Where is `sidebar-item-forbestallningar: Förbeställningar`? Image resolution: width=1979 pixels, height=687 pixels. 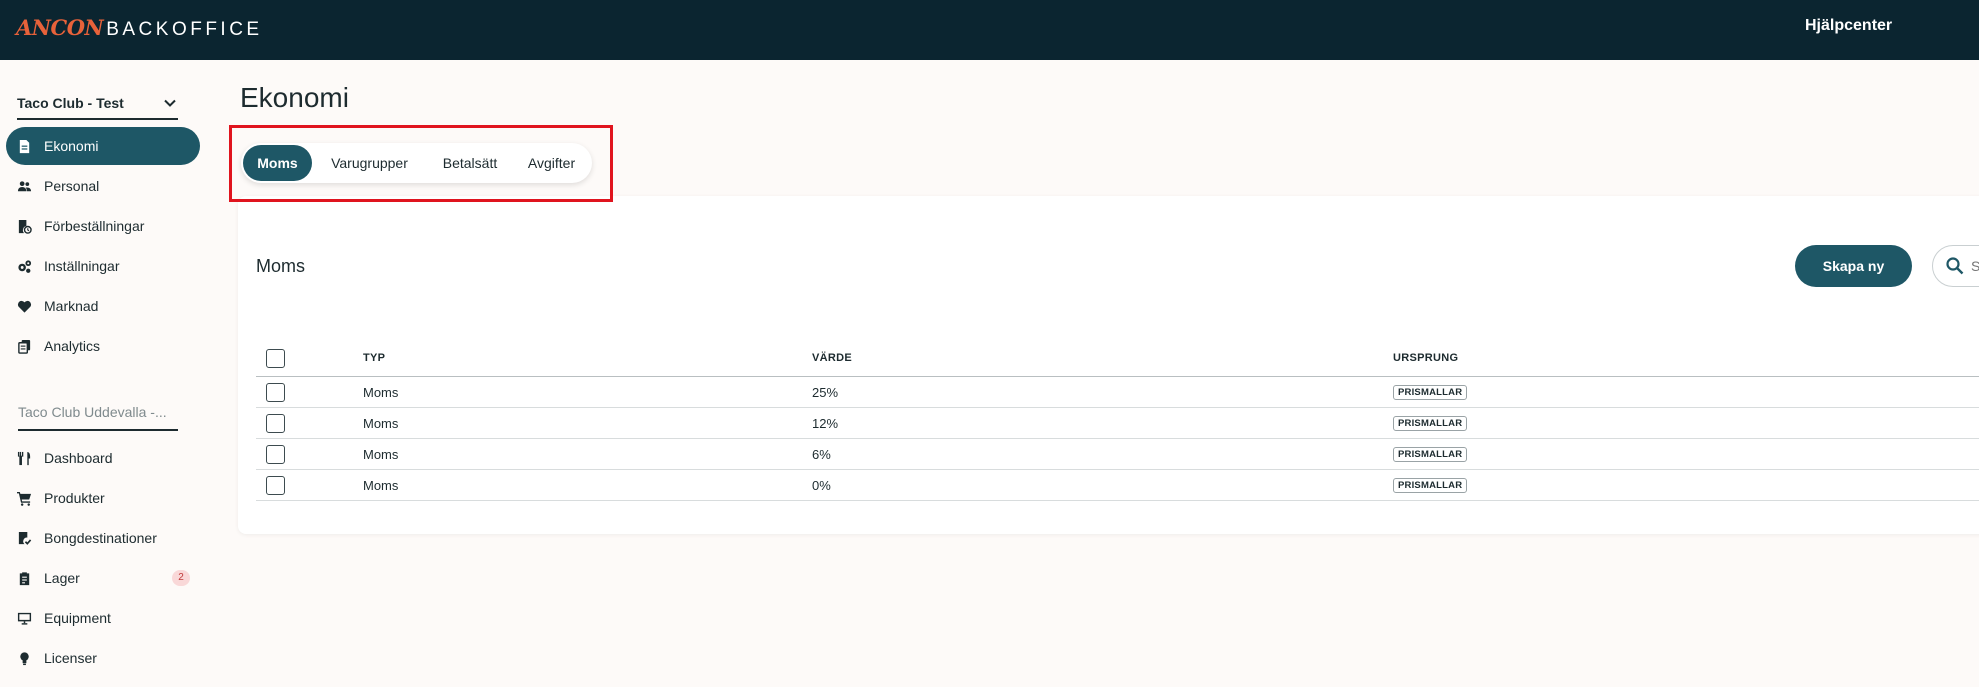 sidebar-item-forbestallningar: Förbeställningar is located at coordinates (103, 226).